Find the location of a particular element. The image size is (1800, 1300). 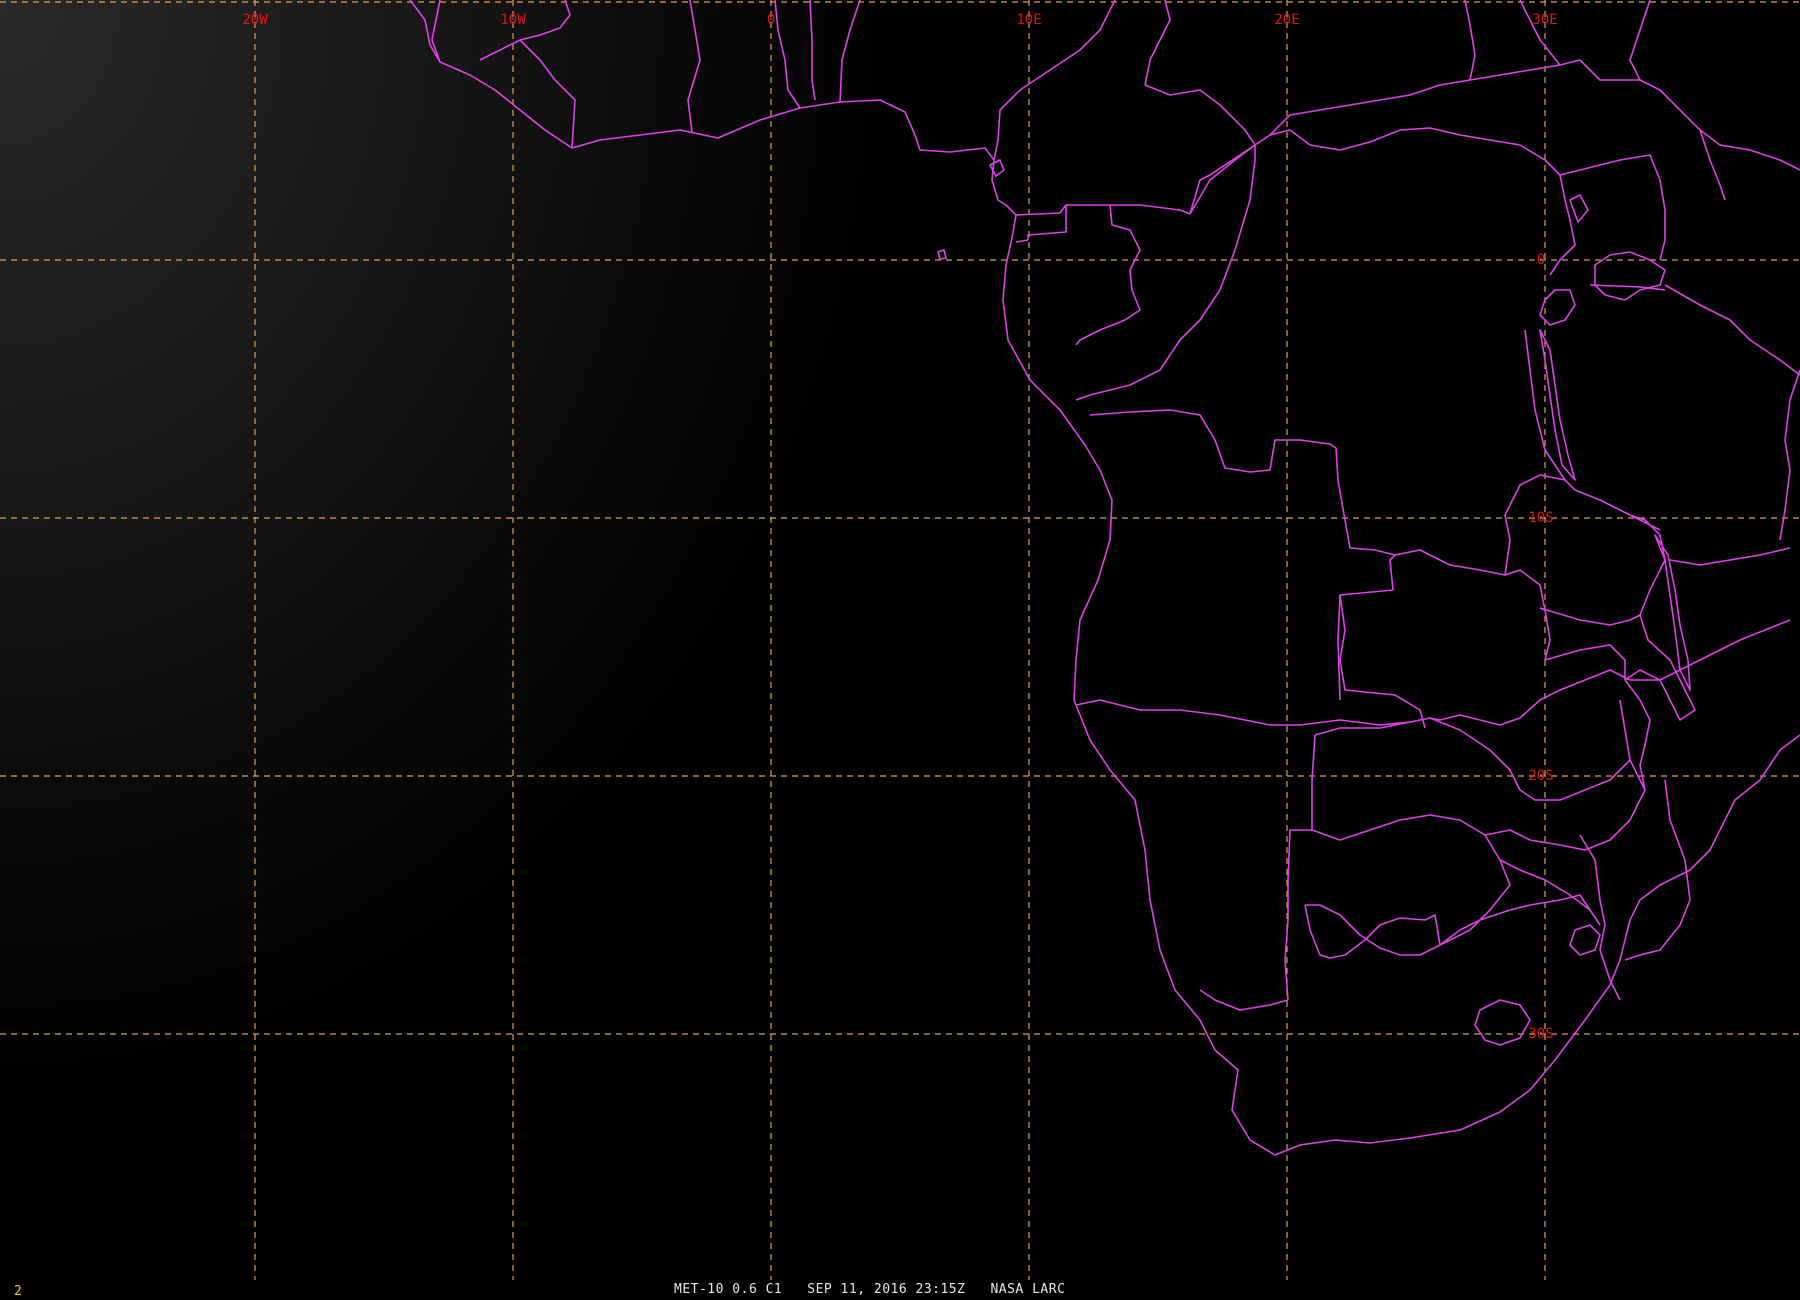

botswana-south-border is located at coordinates (1317, 931).